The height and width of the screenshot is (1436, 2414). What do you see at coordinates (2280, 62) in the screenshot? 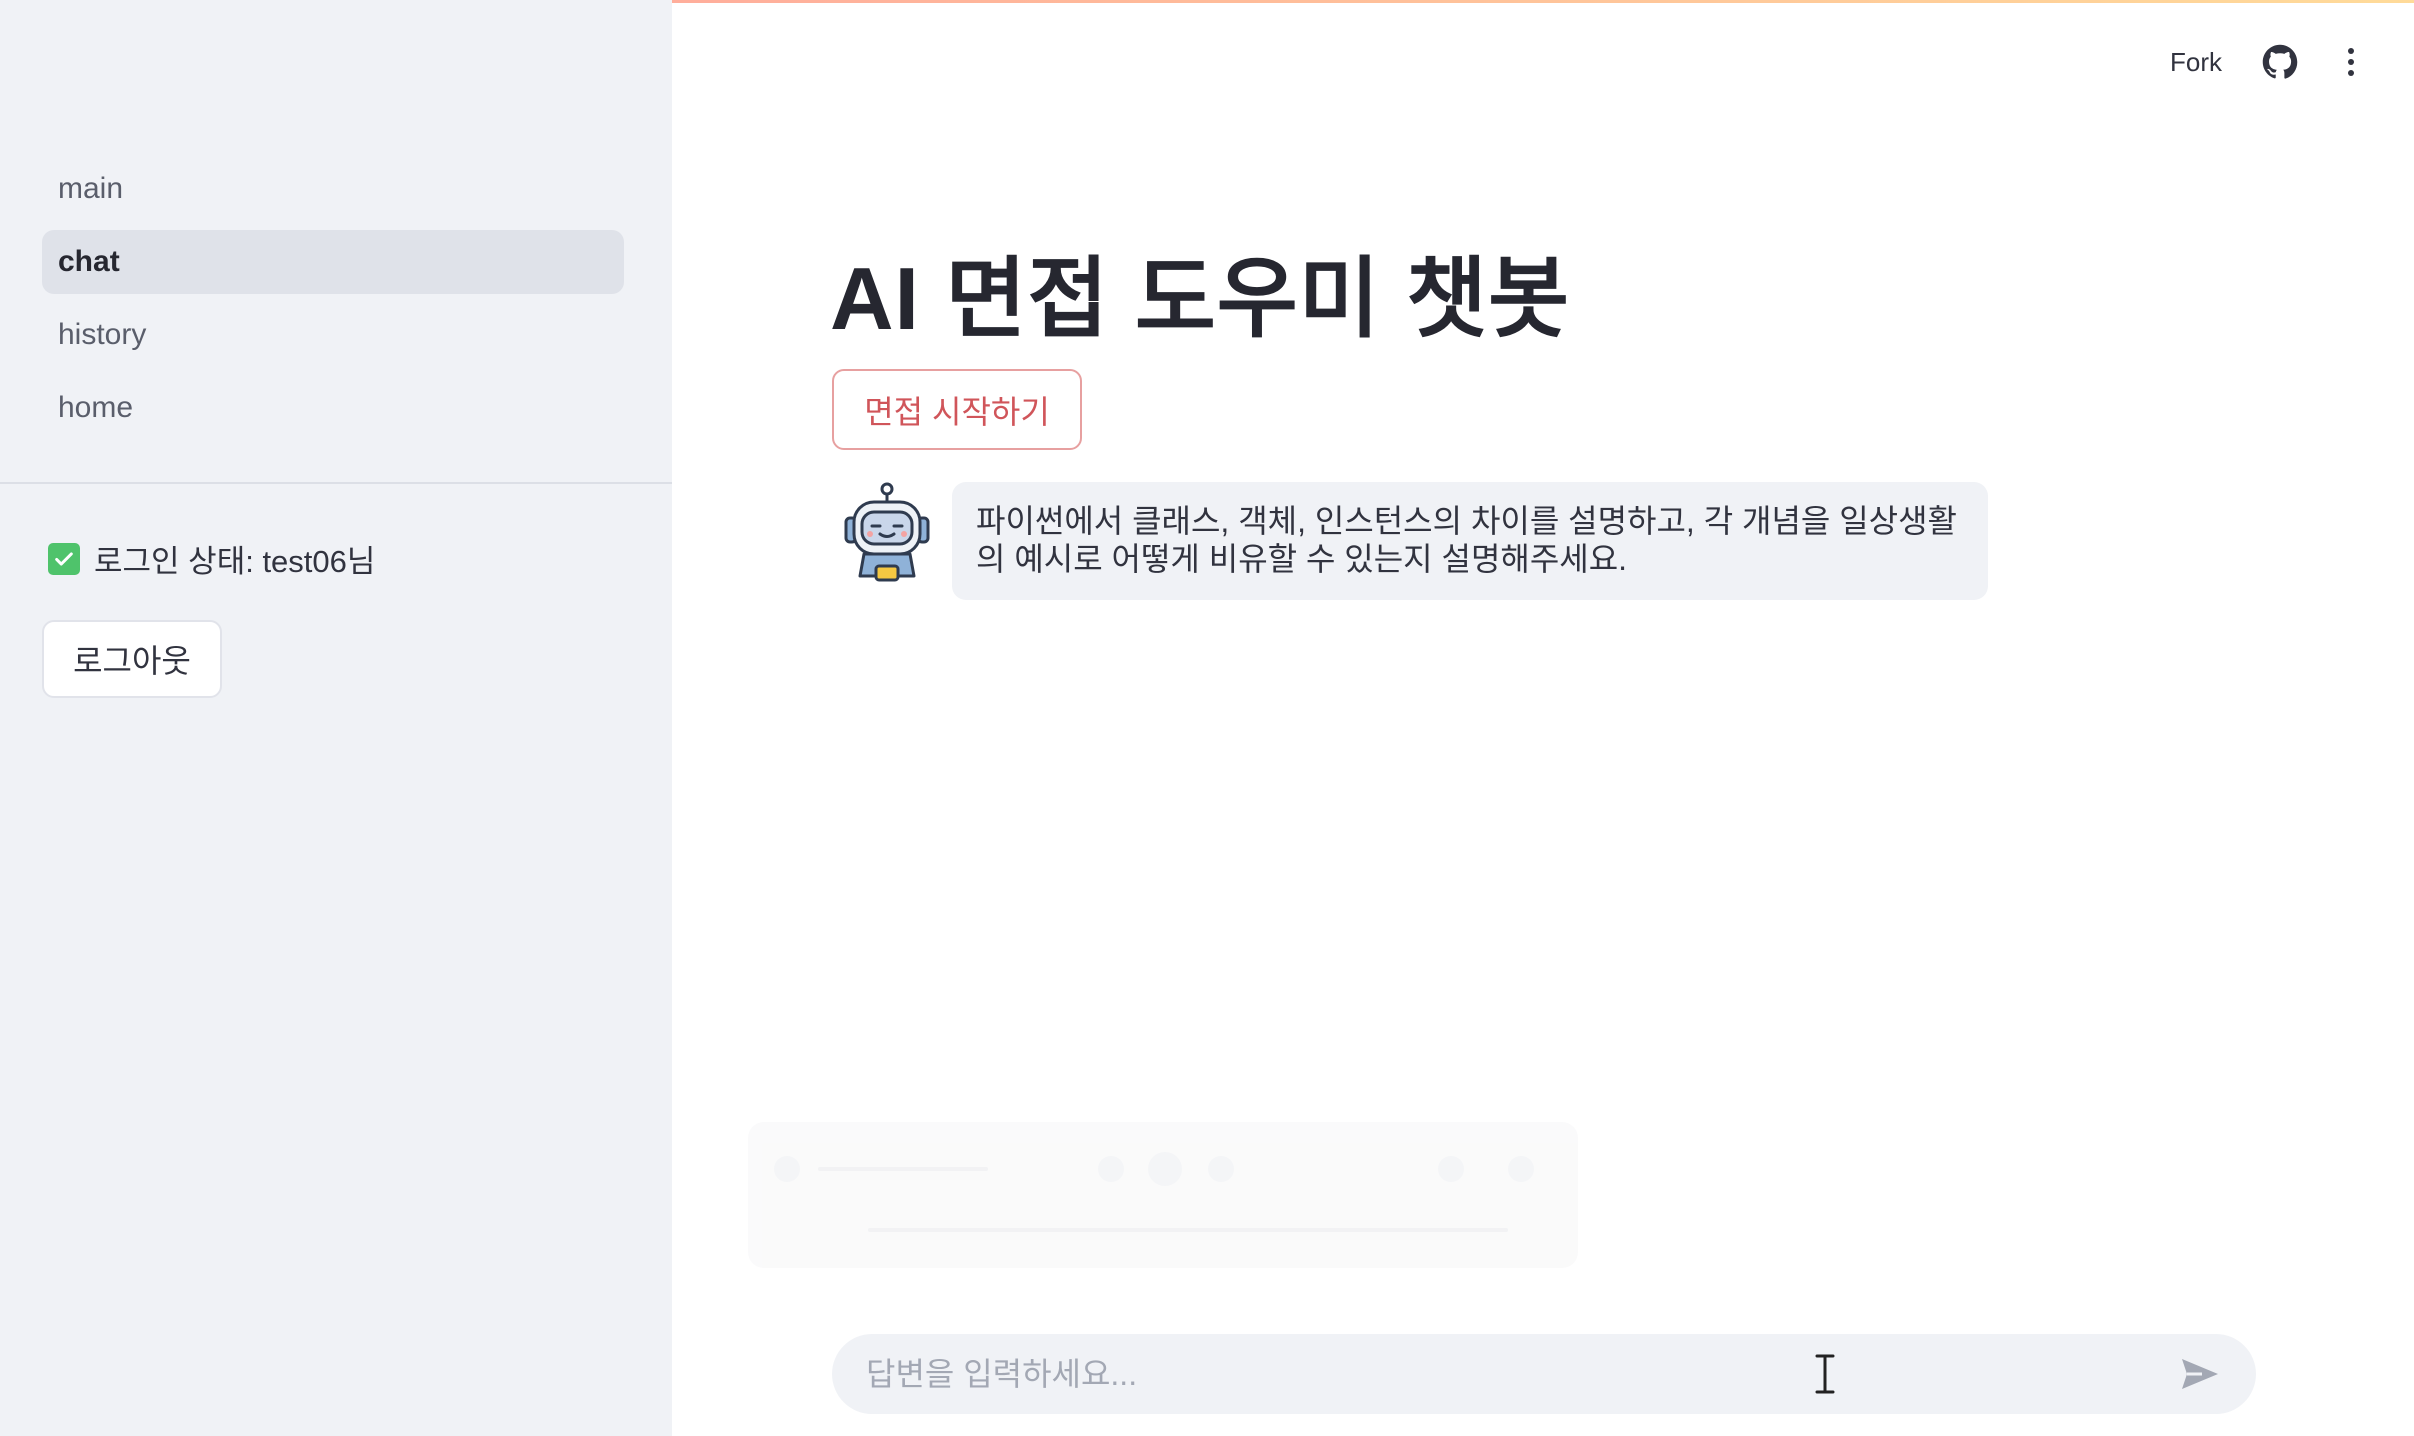
I see `github-icon` at bounding box center [2280, 62].